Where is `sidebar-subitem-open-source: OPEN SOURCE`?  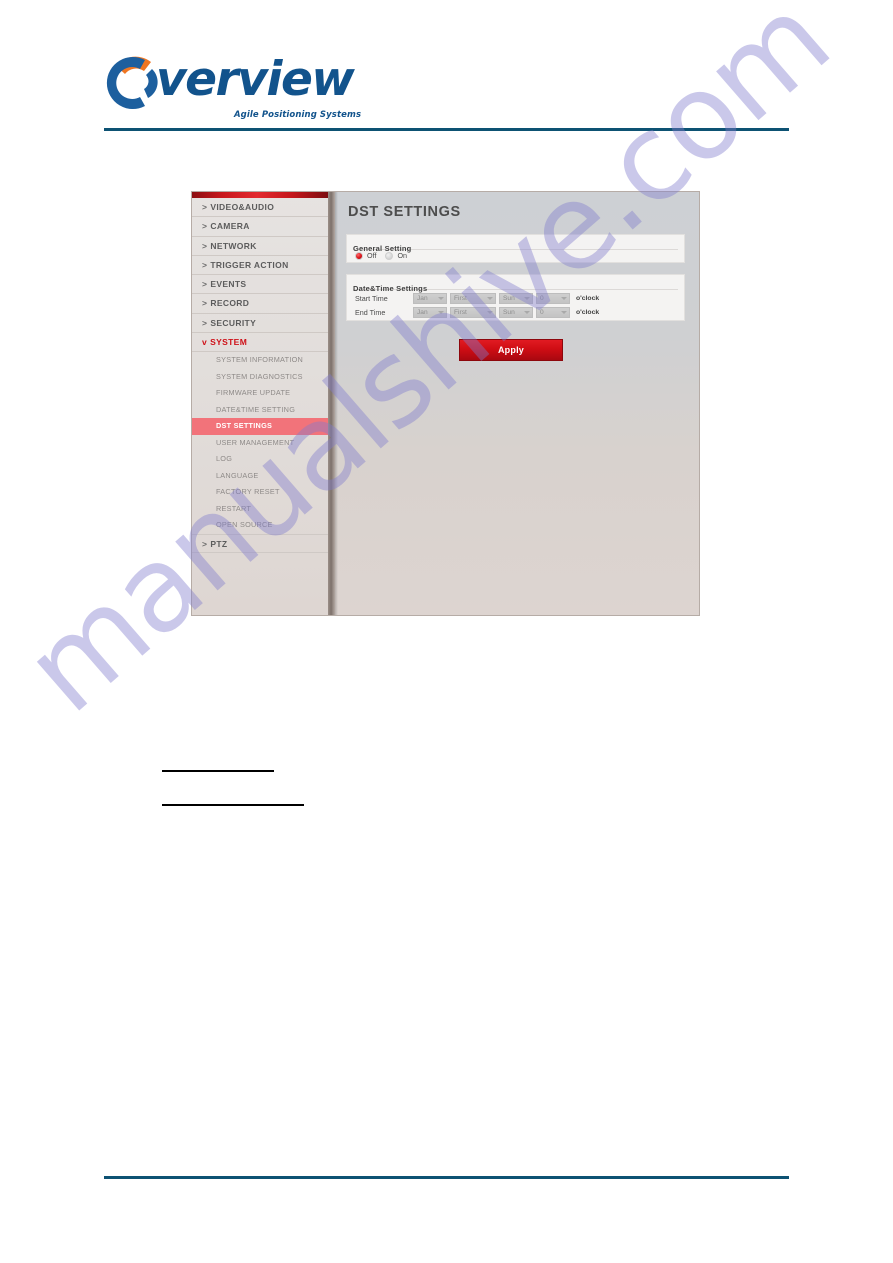
sidebar-subitem-open-source: OPEN SOURCE is located at coordinates (260, 525).